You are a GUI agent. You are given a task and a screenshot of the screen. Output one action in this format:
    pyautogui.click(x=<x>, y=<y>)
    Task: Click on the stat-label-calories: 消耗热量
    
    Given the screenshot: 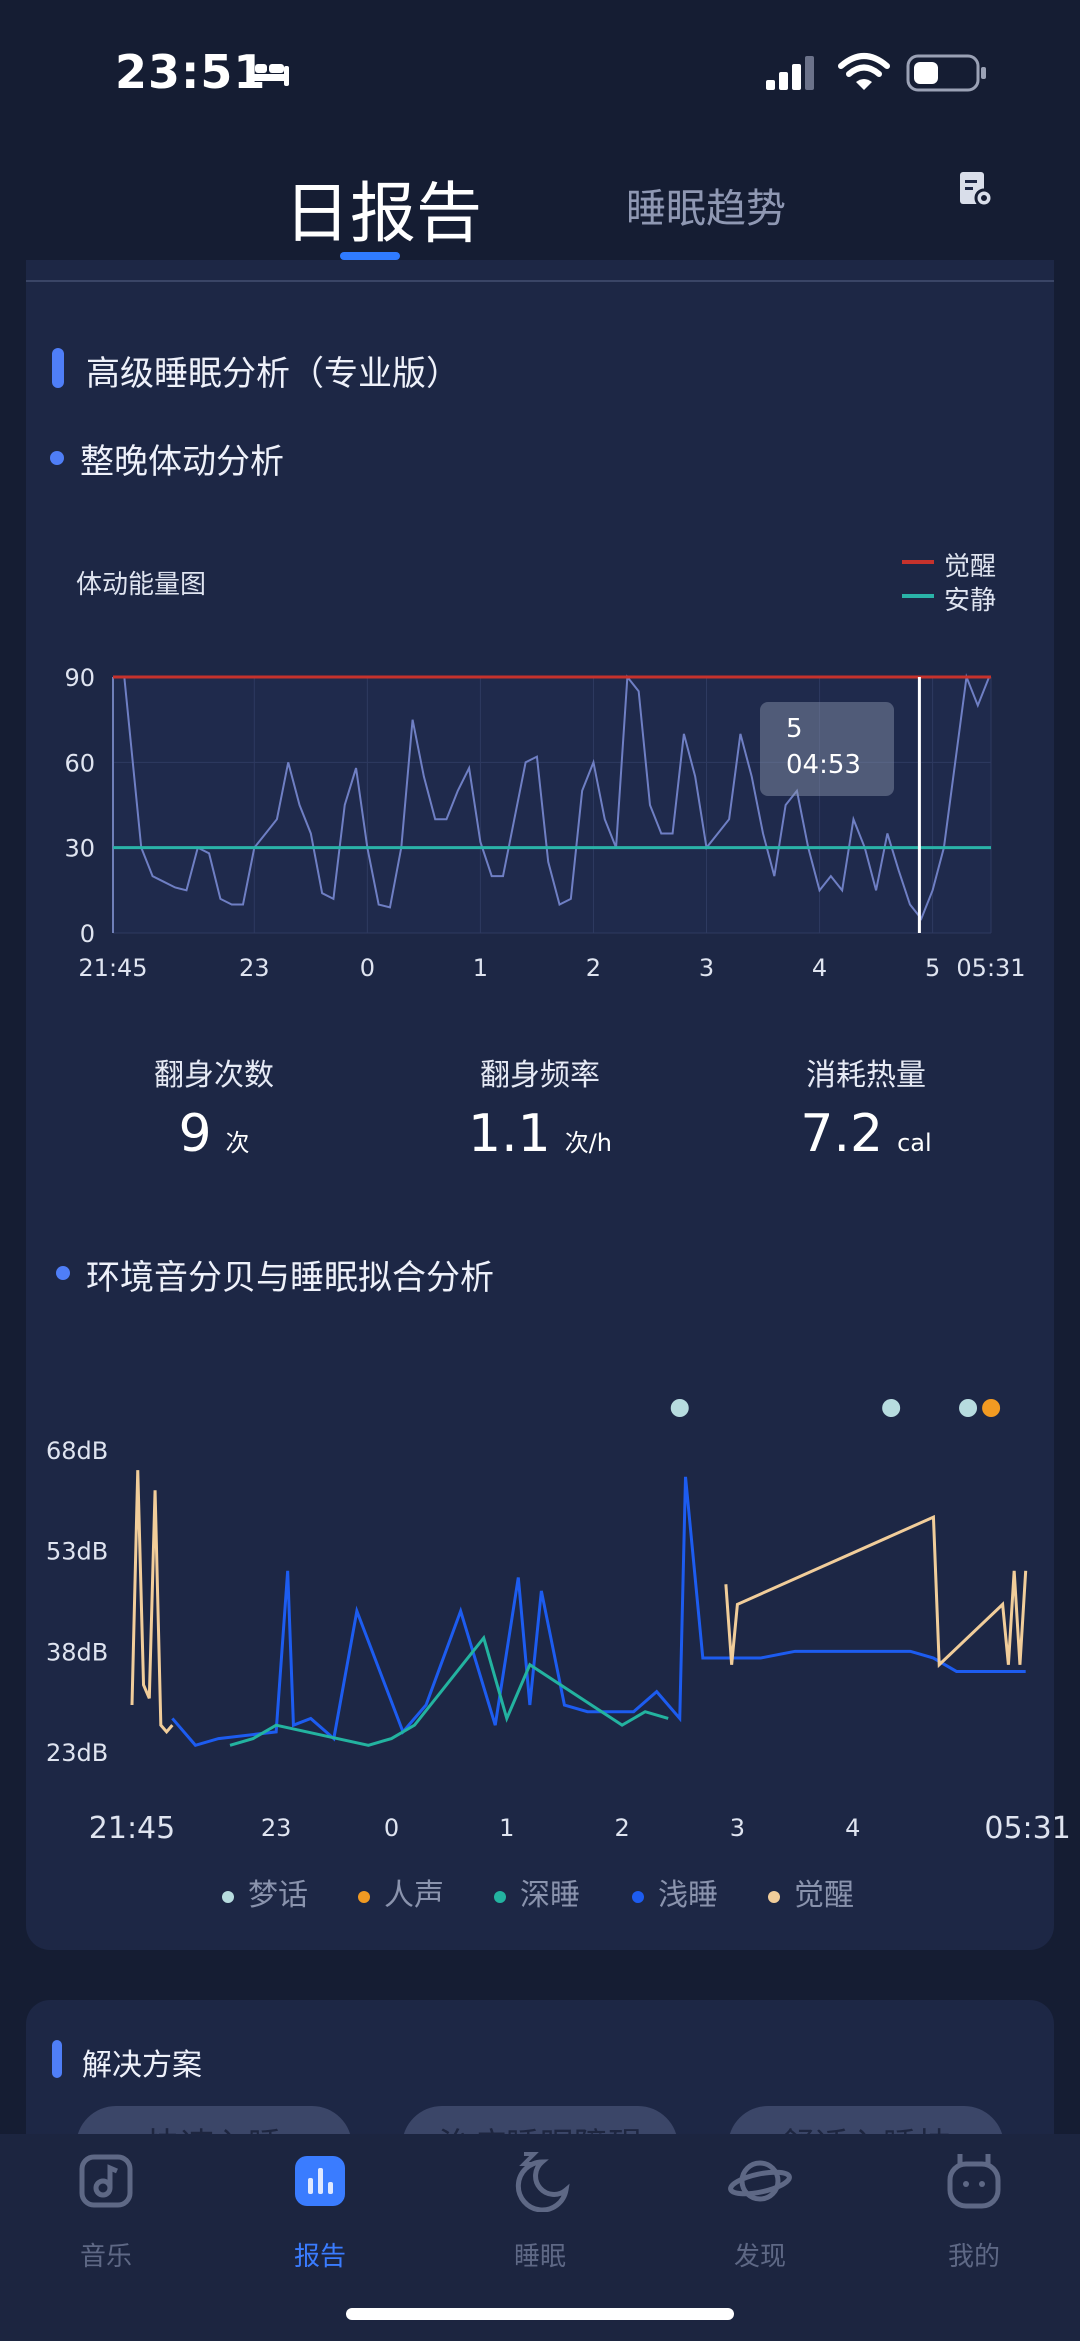 What is the action you would take?
    pyautogui.click(x=866, y=1075)
    